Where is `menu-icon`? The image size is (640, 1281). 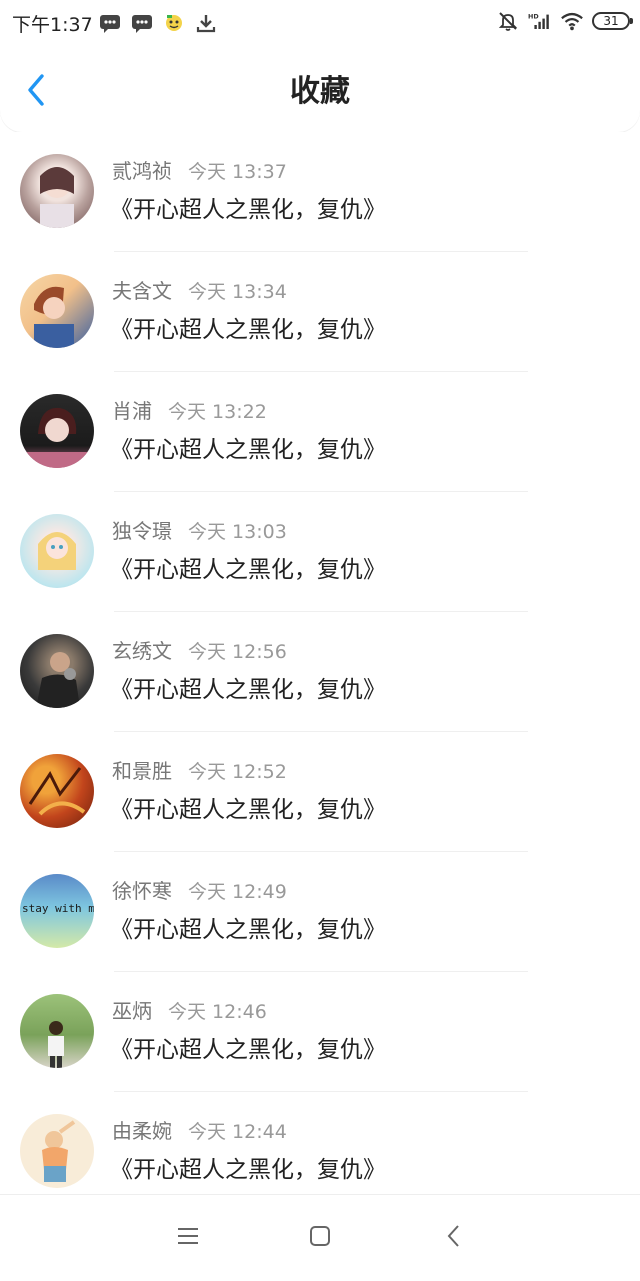
menu-icon is located at coordinates (188, 1238).